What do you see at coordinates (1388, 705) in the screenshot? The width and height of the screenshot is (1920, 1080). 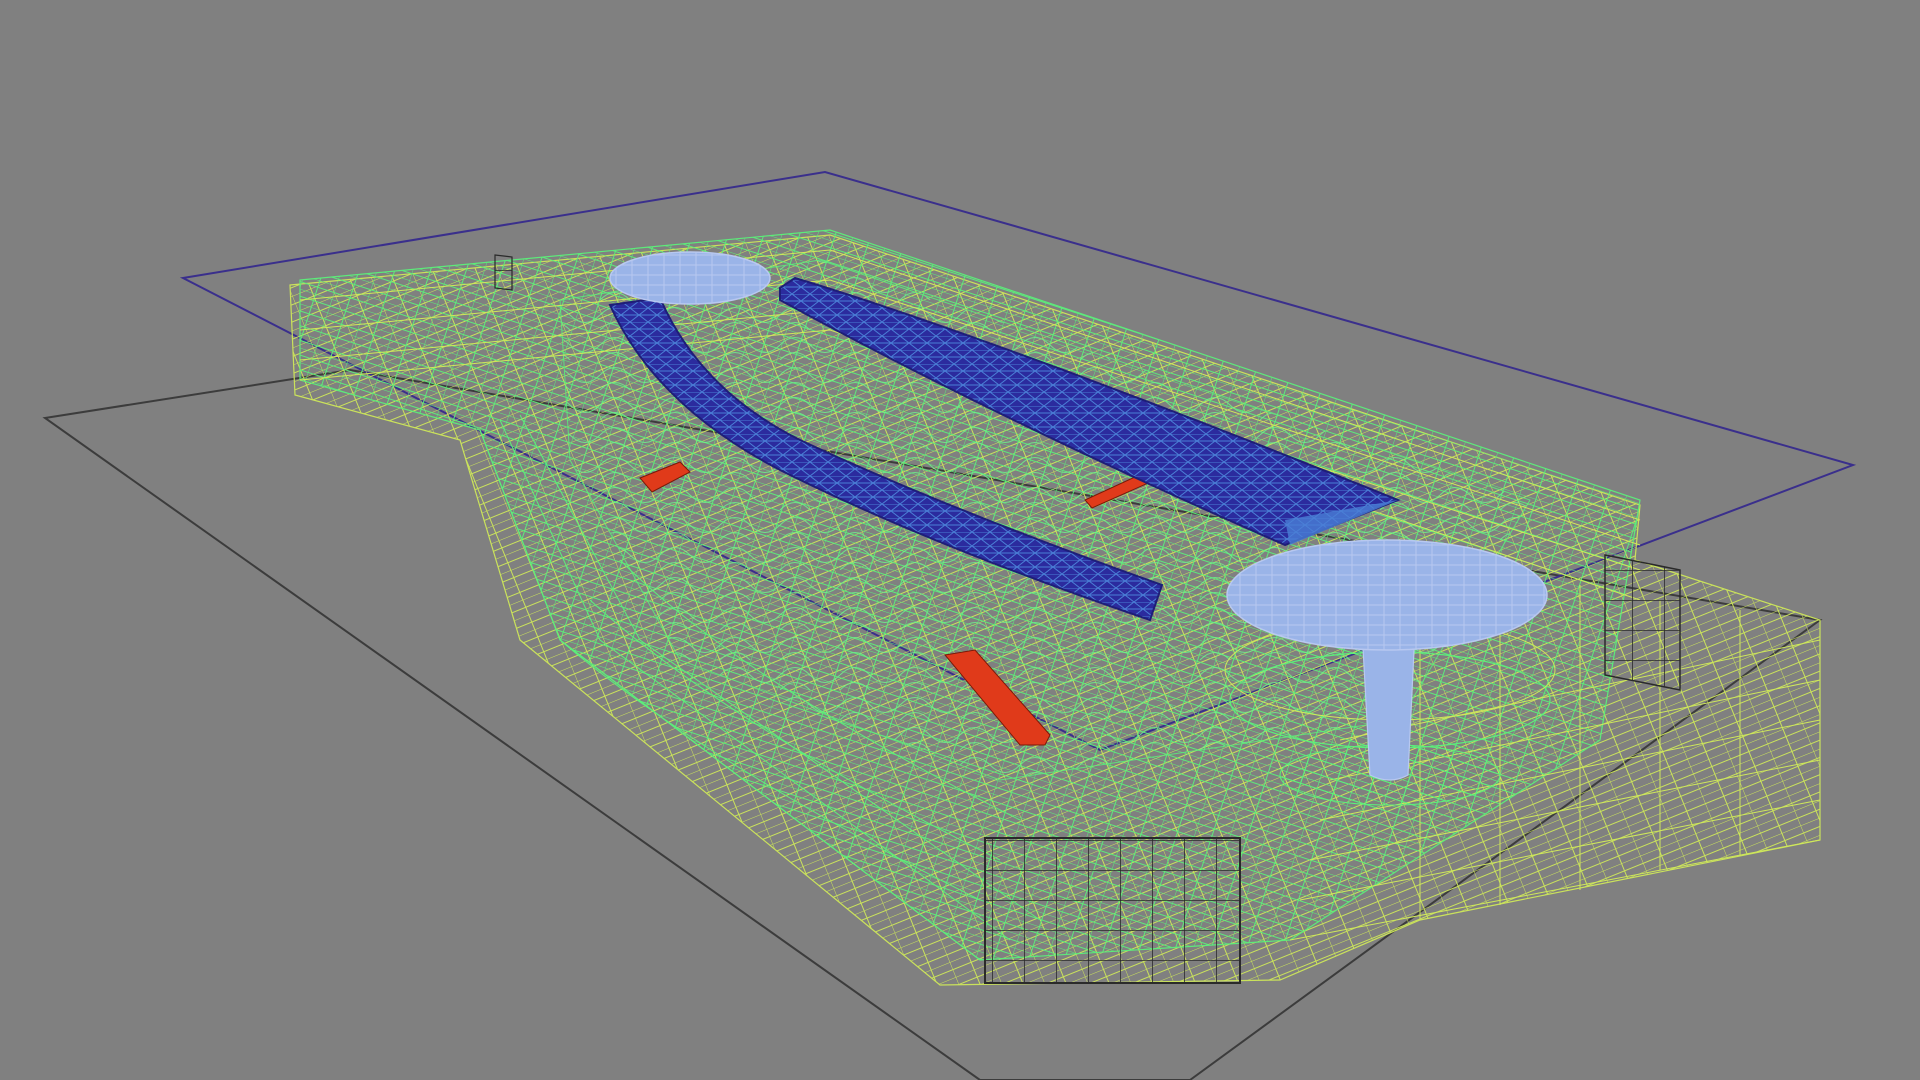 I see `drum-column` at bounding box center [1388, 705].